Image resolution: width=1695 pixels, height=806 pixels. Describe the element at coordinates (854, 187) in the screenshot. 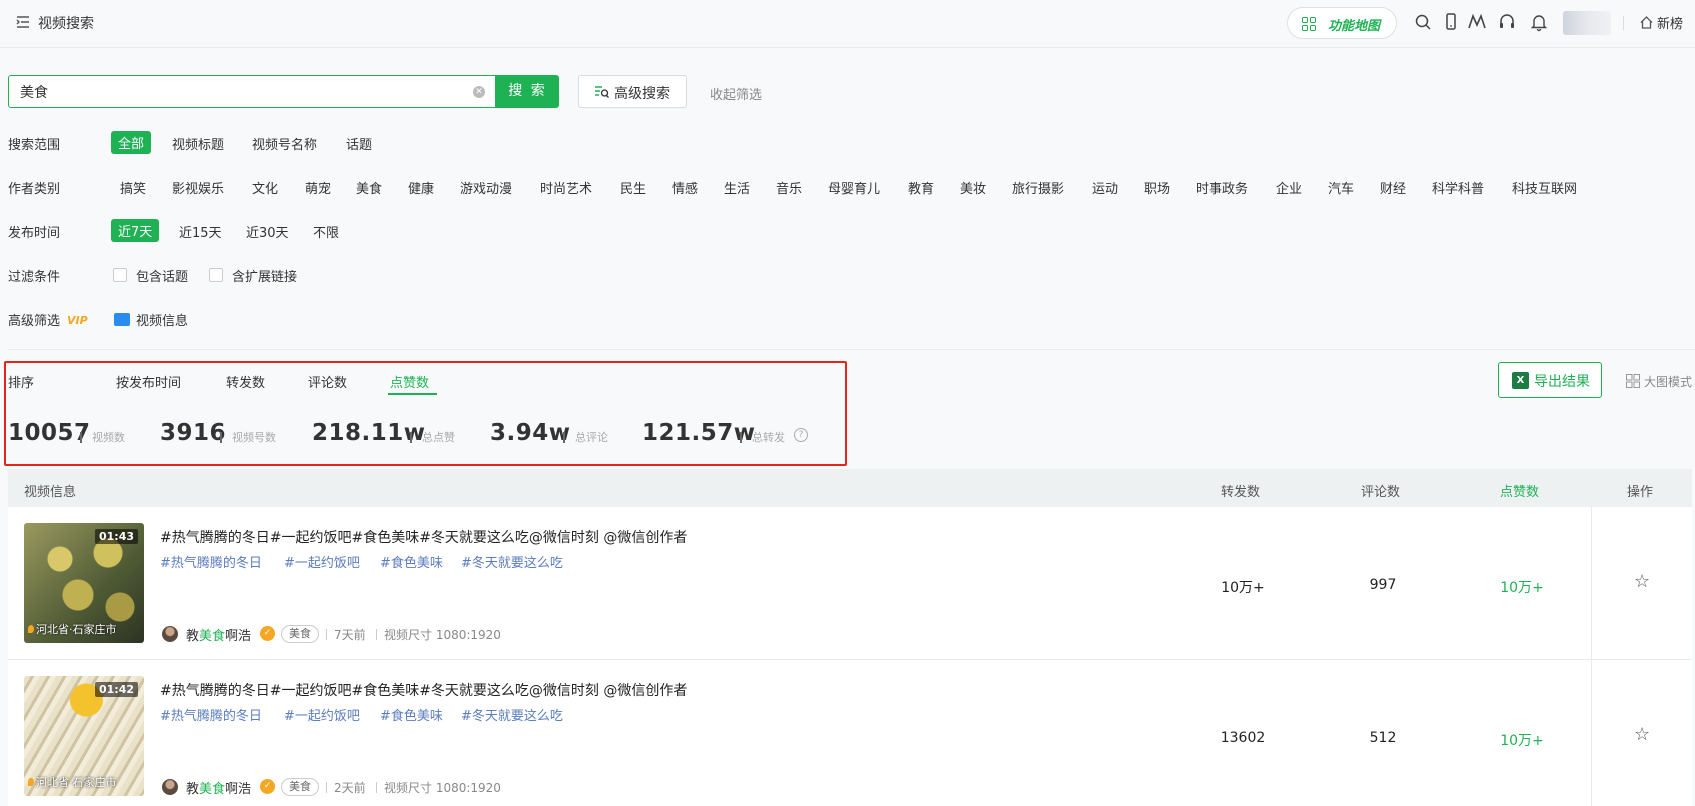

I see `author-option: 母婴育儿` at that location.